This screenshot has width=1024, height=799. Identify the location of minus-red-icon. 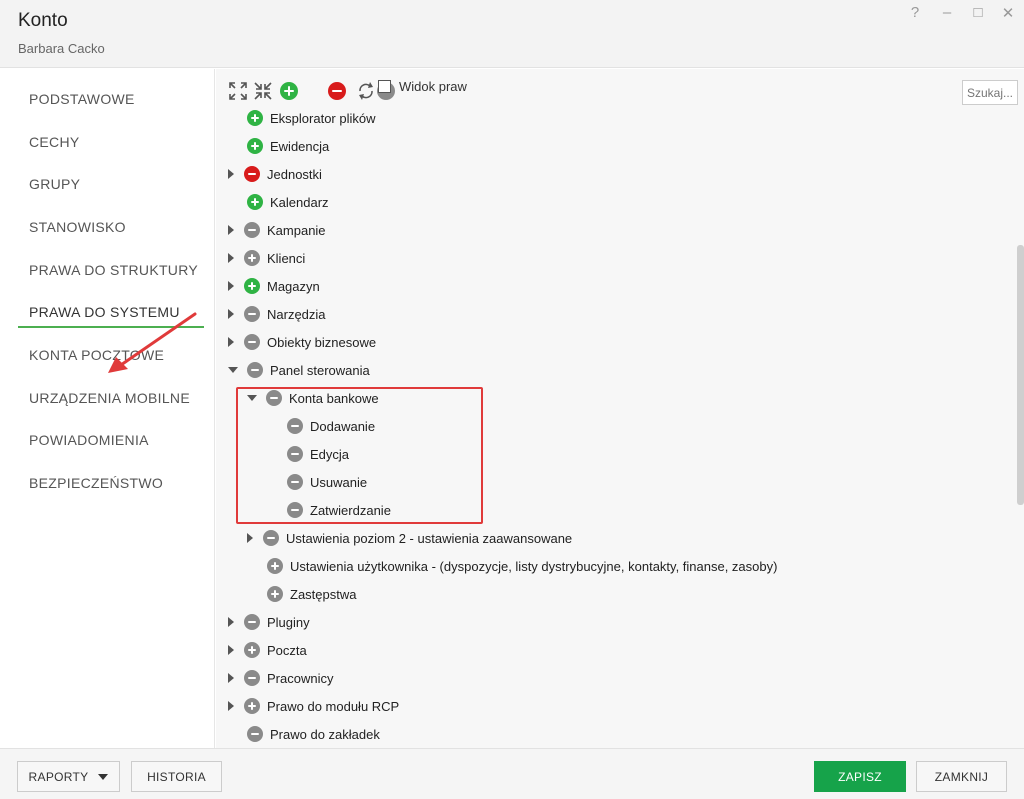
(252, 174).